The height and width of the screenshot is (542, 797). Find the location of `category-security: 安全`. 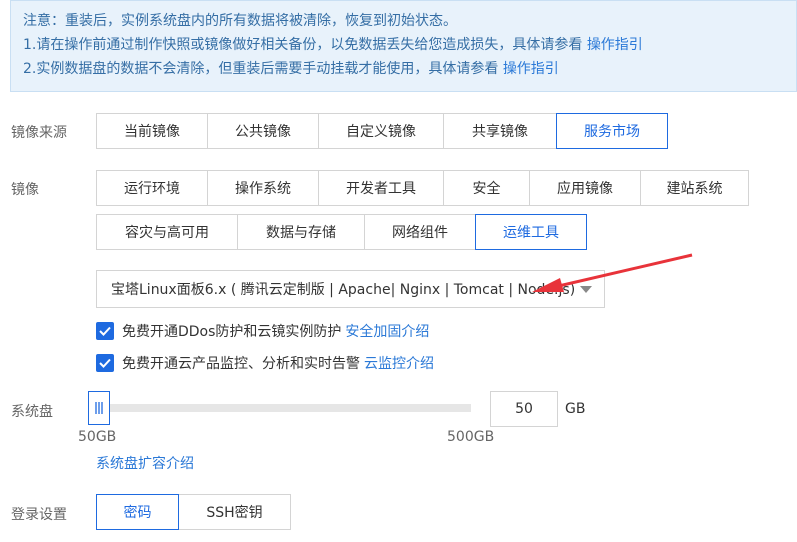

category-security: 安全 is located at coordinates (486, 188).